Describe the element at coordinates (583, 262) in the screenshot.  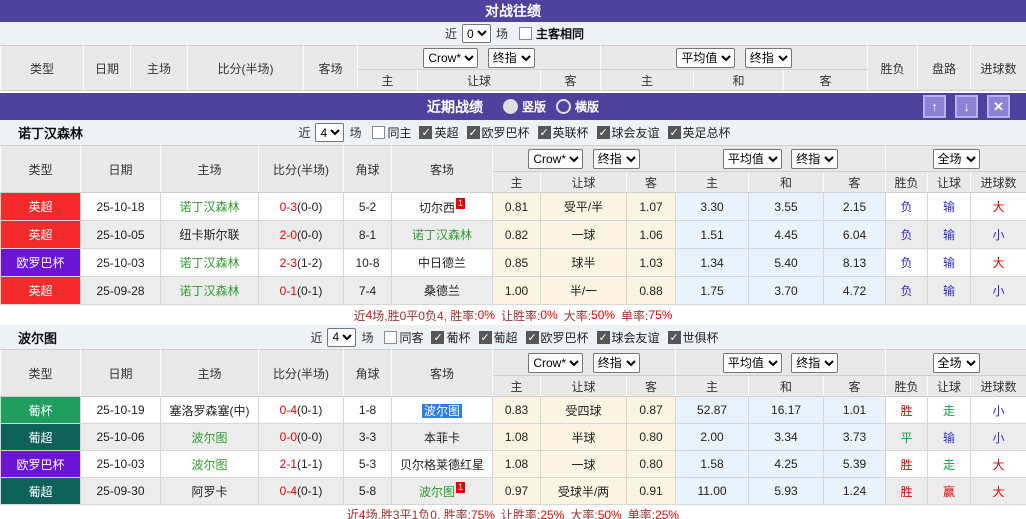
I see `handicap-line: 球半` at that location.